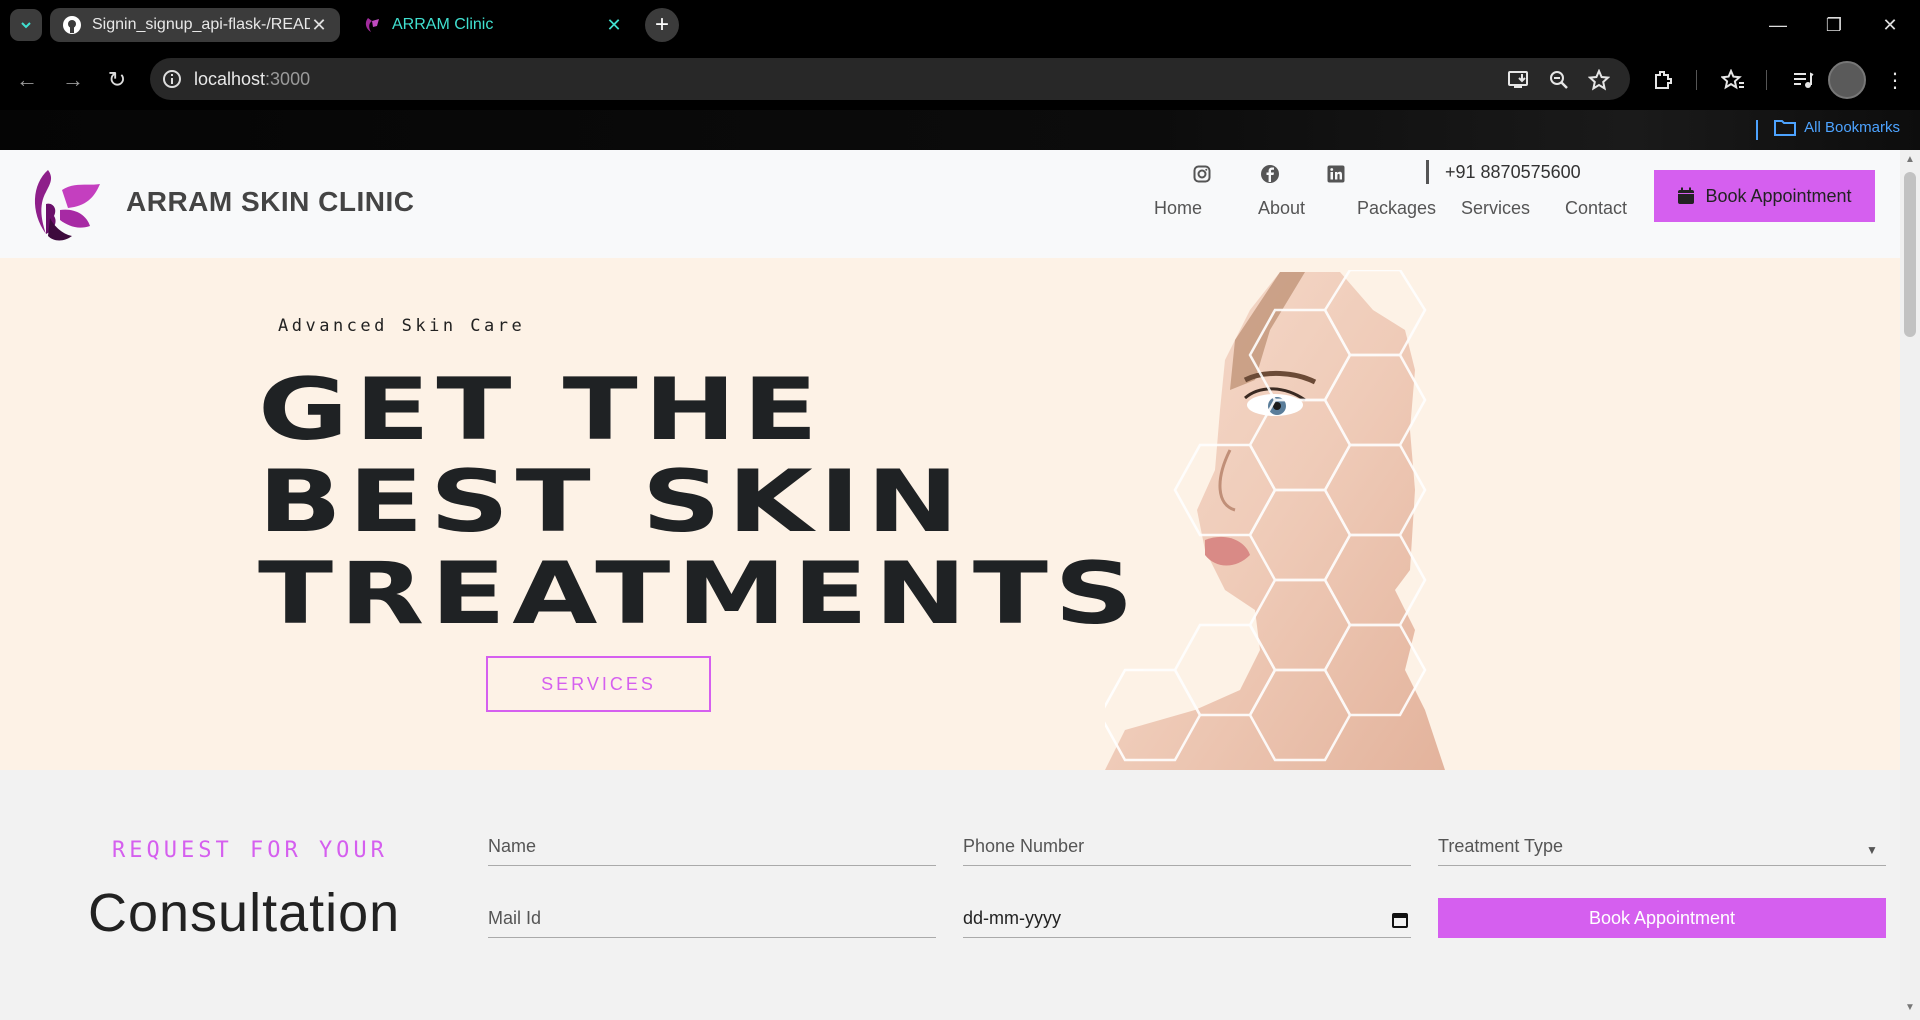 This screenshot has height=1020, width=1920. What do you see at coordinates (662, 25) in the screenshot?
I see `new-tab-button: +` at bounding box center [662, 25].